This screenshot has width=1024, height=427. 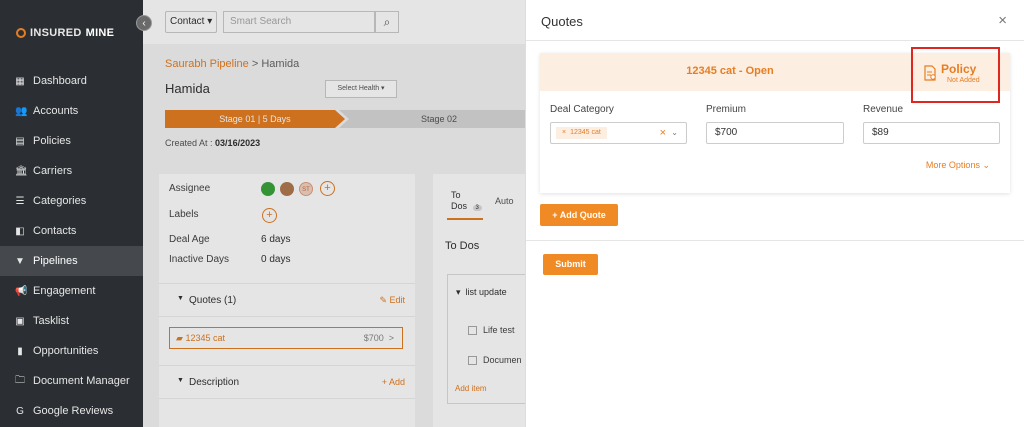 I want to click on brand-bold: INSURED, so click(x=56, y=33).